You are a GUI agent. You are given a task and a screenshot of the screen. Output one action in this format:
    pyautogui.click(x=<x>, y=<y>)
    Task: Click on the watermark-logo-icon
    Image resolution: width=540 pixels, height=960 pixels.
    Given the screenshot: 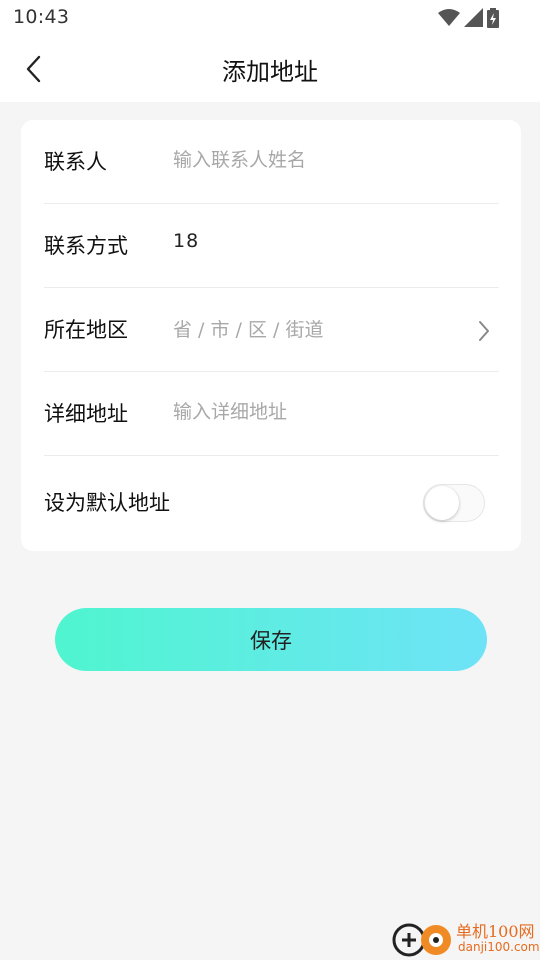 What is the action you would take?
    pyautogui.click(x=421, y=940)
    